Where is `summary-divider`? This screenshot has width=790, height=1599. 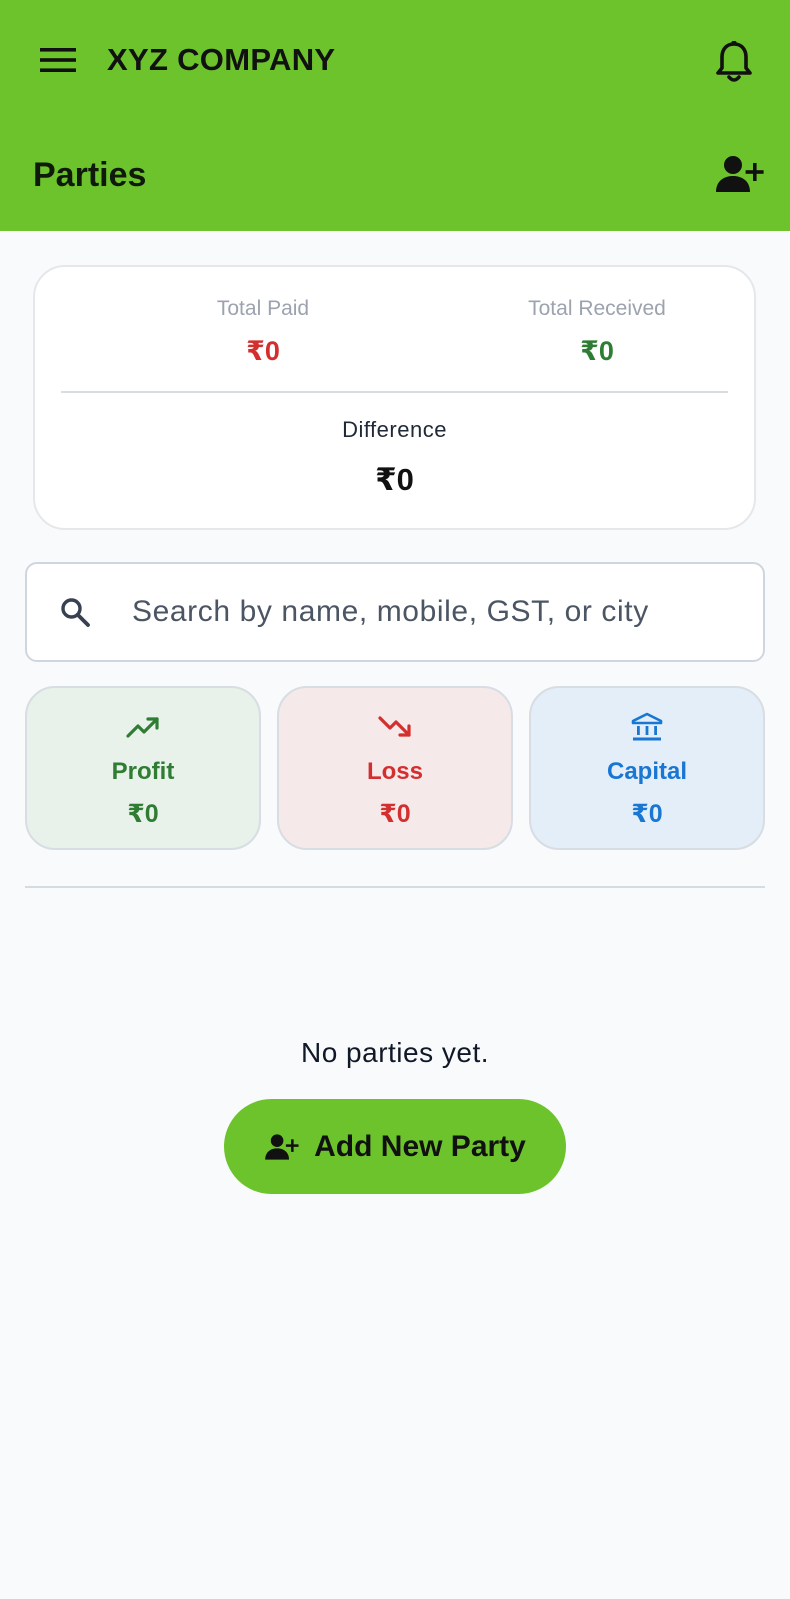
summary-divider is located at coordinates (394, 392).